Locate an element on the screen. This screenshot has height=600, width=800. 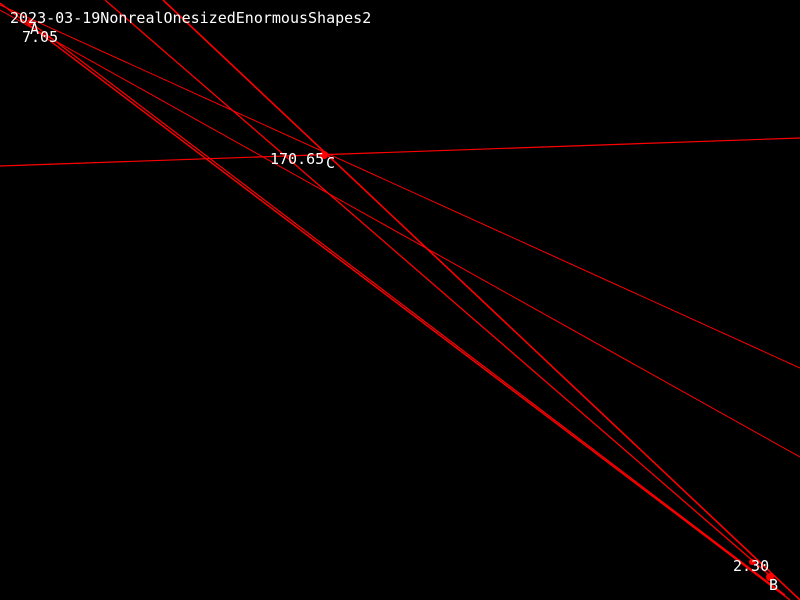
point-c-value: 170.65 is located at coordinates (297, 159).